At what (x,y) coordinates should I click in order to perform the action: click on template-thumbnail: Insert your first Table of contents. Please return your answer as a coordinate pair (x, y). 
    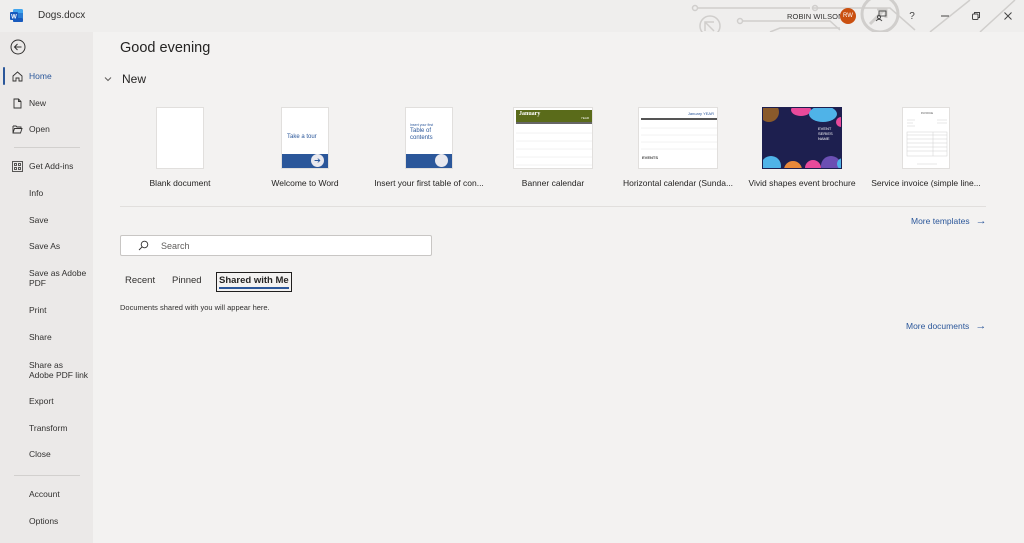
    Looking at the image, I should click on (429, 138).